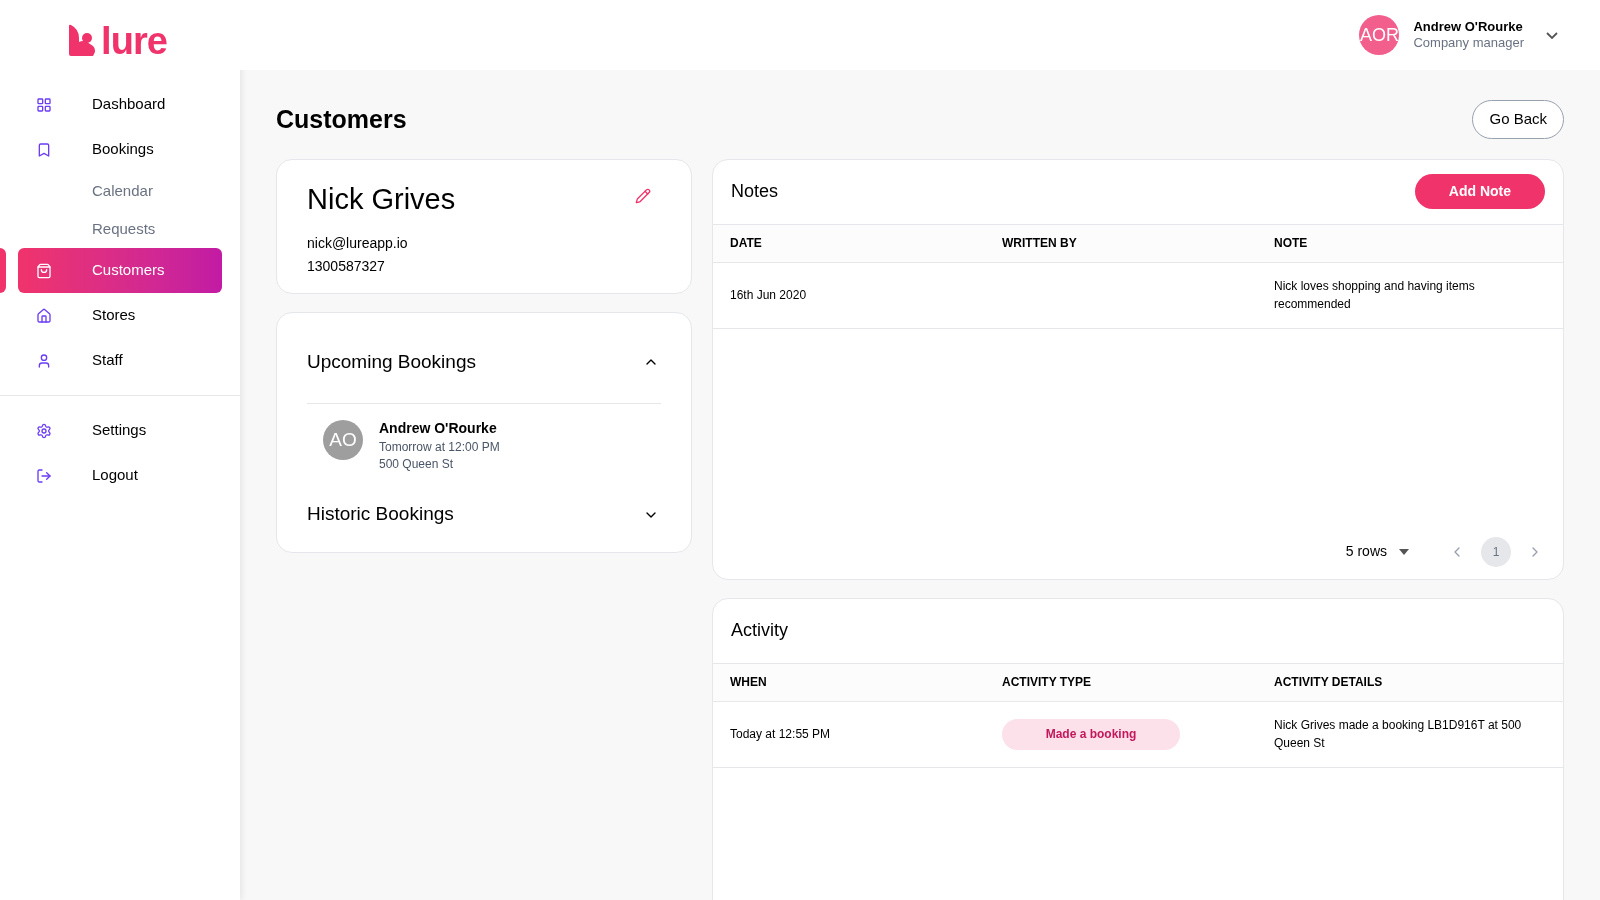  Describe the element at coordinates (439, 447) in the screenshot. I see `booking-time: Tomorrow at 12:00 PM` at that location.